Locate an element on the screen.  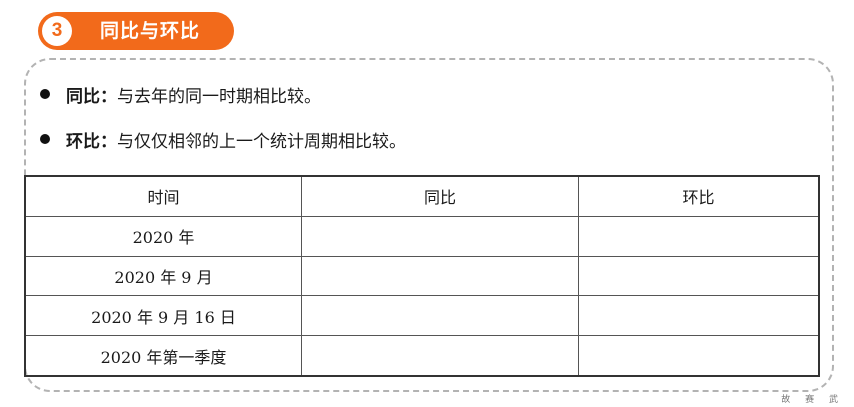
table-row: 2020 年 is located at coordinates (422, 236).